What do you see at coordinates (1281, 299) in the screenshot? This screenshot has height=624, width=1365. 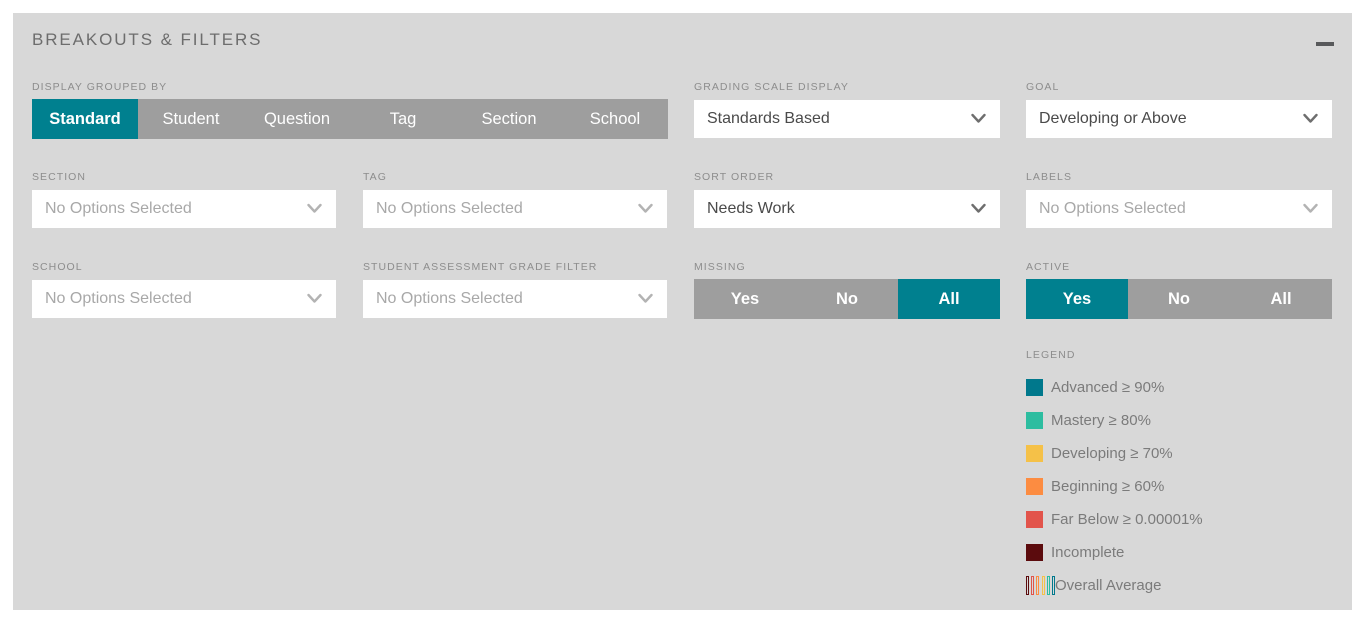 I see `active-option-all: All` at bounding box center [1281, 299].